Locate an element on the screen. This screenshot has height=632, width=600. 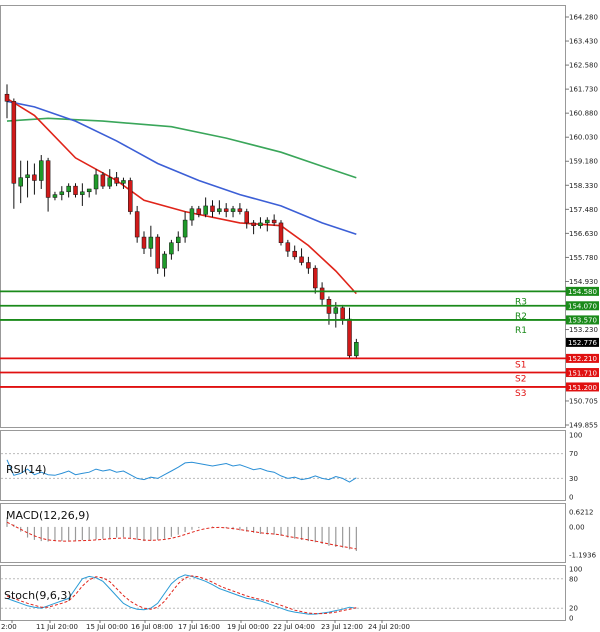
rsi-tick-label: 100 is located at coordinates (575, 436).